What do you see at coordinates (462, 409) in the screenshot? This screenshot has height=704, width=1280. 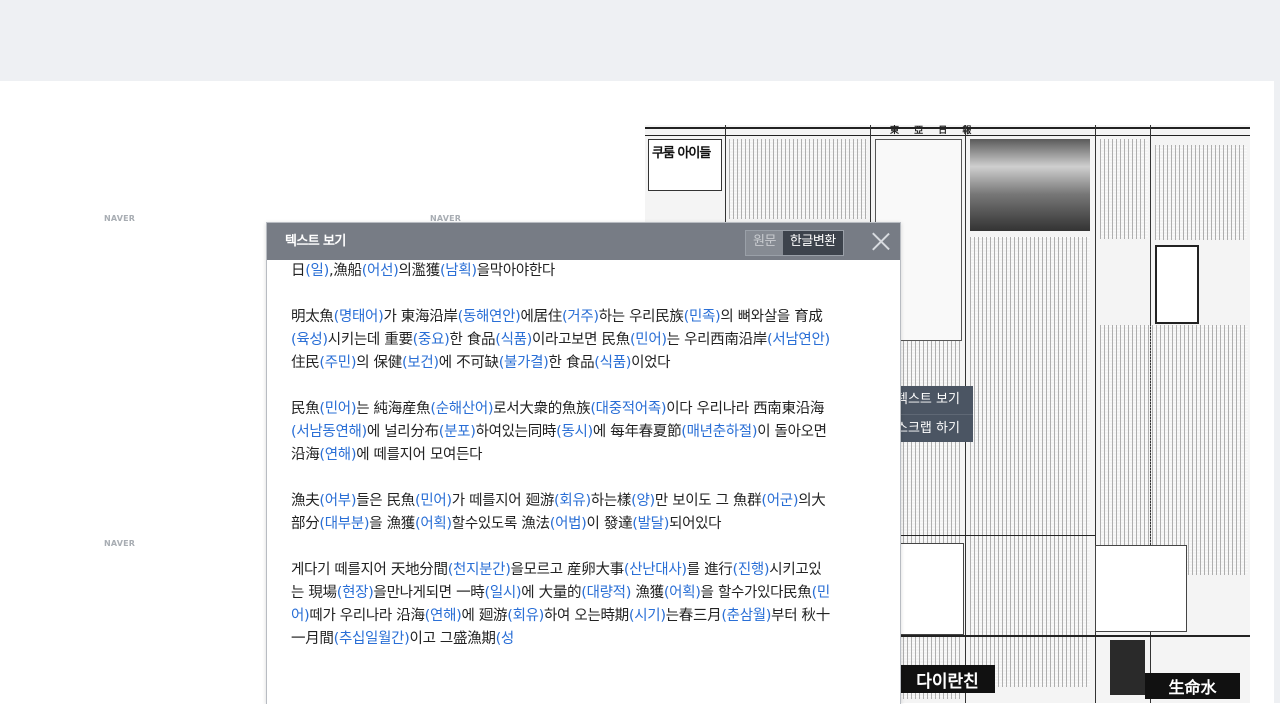 I see `hangul-reading: (순해산어)` at bounding box center [462, 409].